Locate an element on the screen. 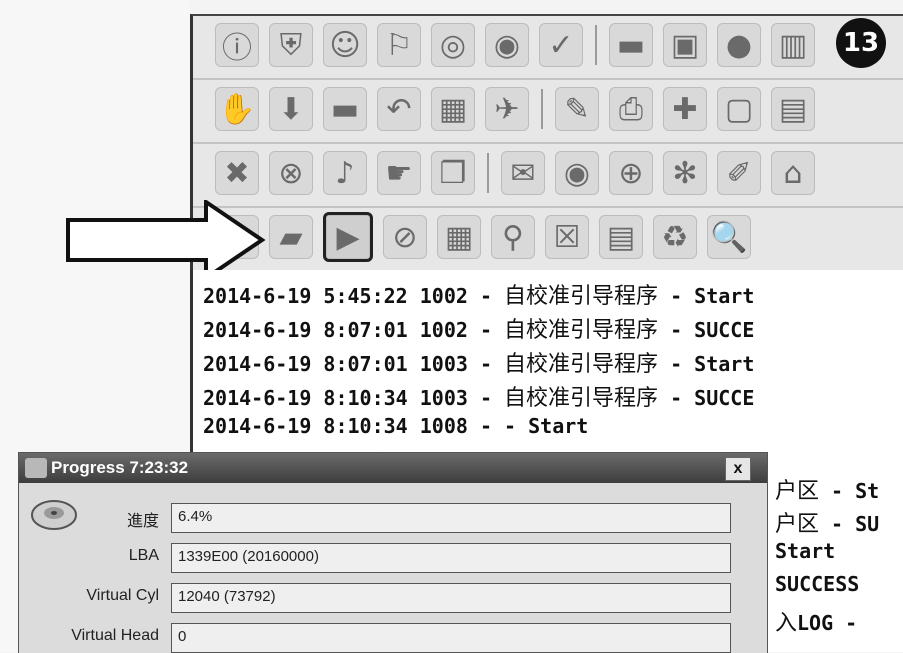 This screenshot has height=653, width=903. grid-icon: ▤ is located at coordinates (793, 109).